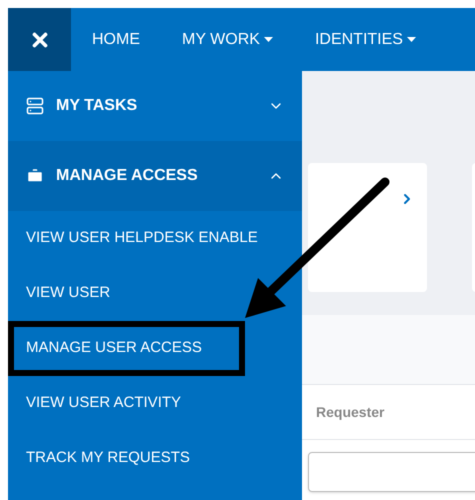 Image resolution: width=475 pixels, height=500 pixels. What do you see at coordinates (227, 39) in the screenshot?
I see `nav-link: MY WORK` at bounding box center [227, 39].